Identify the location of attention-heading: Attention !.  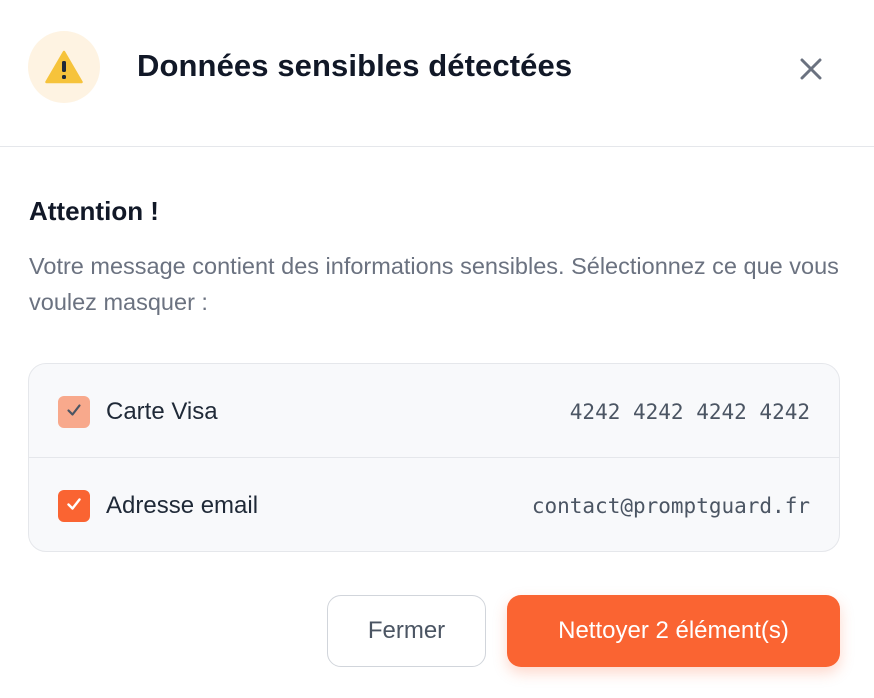
(94, 211).